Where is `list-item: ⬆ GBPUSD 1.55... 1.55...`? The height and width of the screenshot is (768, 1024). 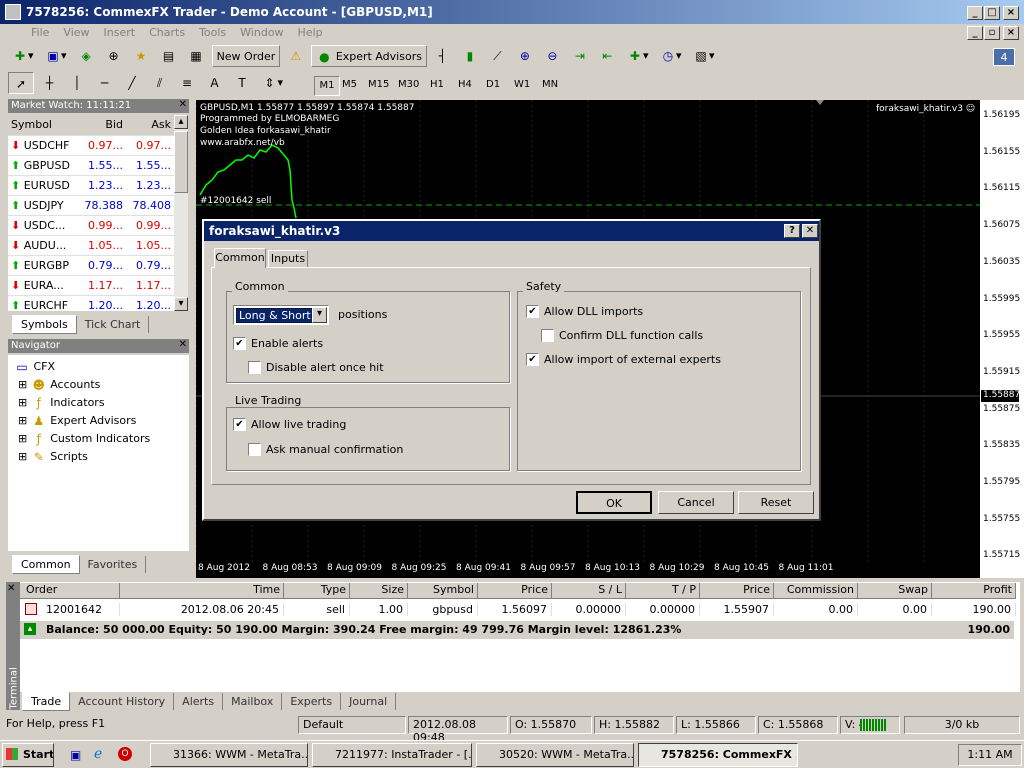 list-item: ⬆ GBPUSD 1.55... 1.55... is located at coordinates (91, 165).